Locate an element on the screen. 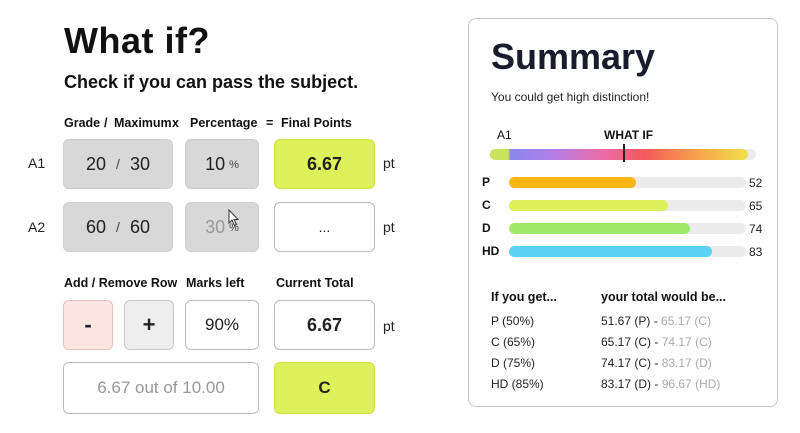 This screenshot has width=800, height=433. what-if-gradient-bar is located at coordinates (619, 154).